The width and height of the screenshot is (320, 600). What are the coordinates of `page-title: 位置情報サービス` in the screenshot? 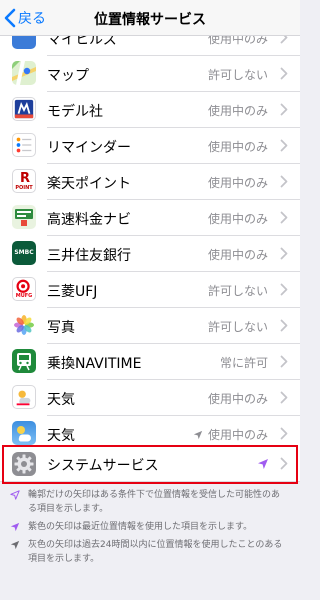 It's located at (150, 20).